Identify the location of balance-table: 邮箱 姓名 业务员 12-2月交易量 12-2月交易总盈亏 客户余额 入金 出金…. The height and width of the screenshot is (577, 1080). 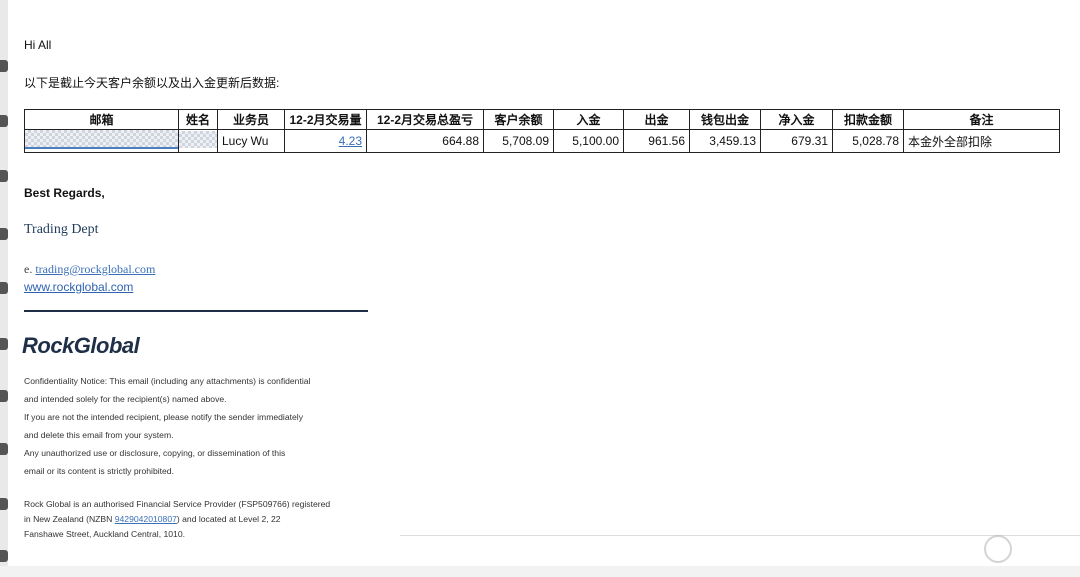
(542, 131).